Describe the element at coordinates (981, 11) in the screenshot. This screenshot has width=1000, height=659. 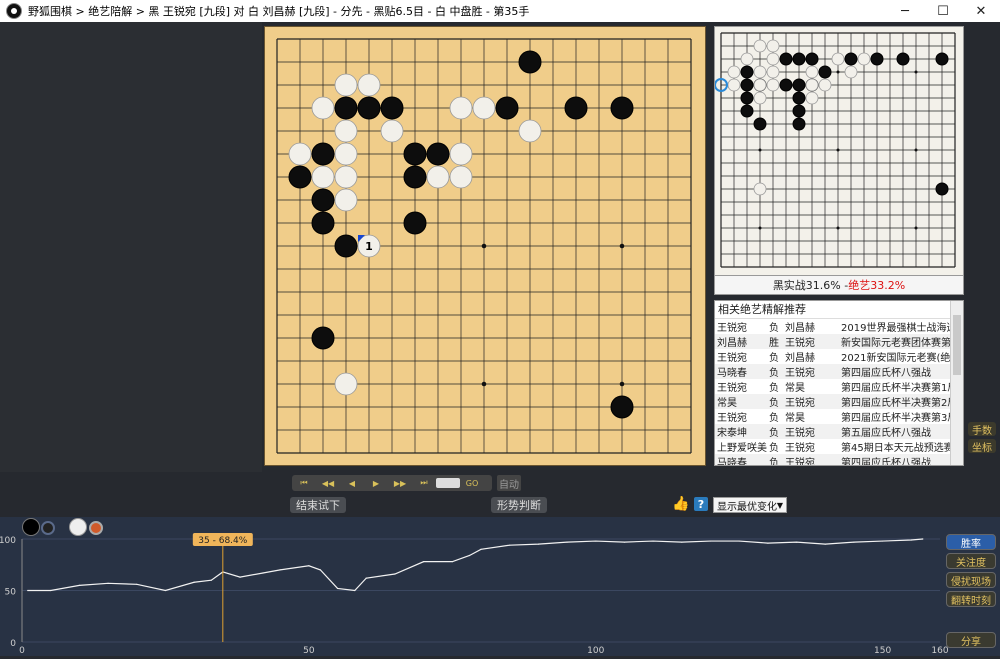
I see `close-button: ✕` at that location.